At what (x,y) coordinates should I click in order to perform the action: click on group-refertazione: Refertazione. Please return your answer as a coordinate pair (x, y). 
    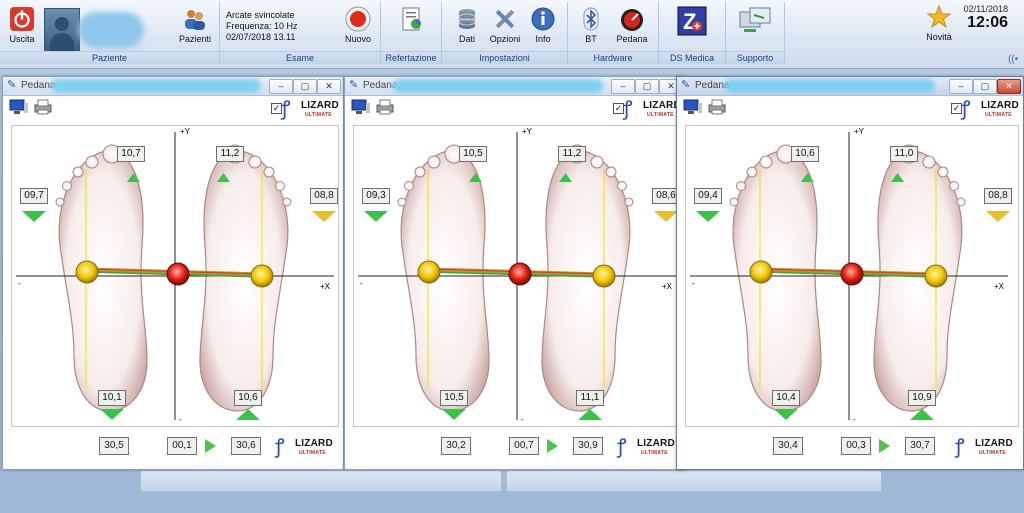
    Looking at the image, I should click on (411, 33).